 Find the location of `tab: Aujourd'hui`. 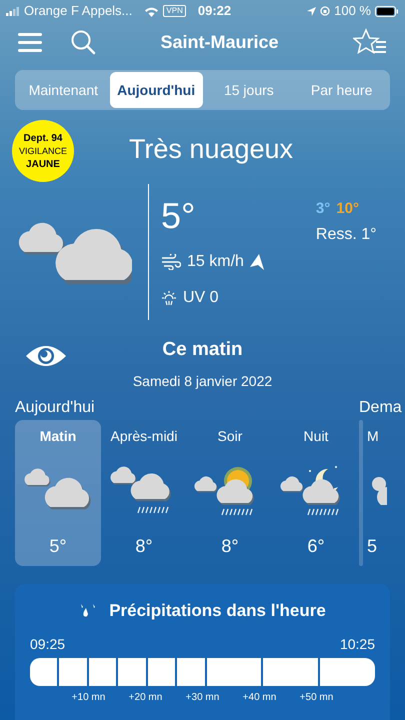

tab: Aujourd'hui is located at coordinates (156, 90).